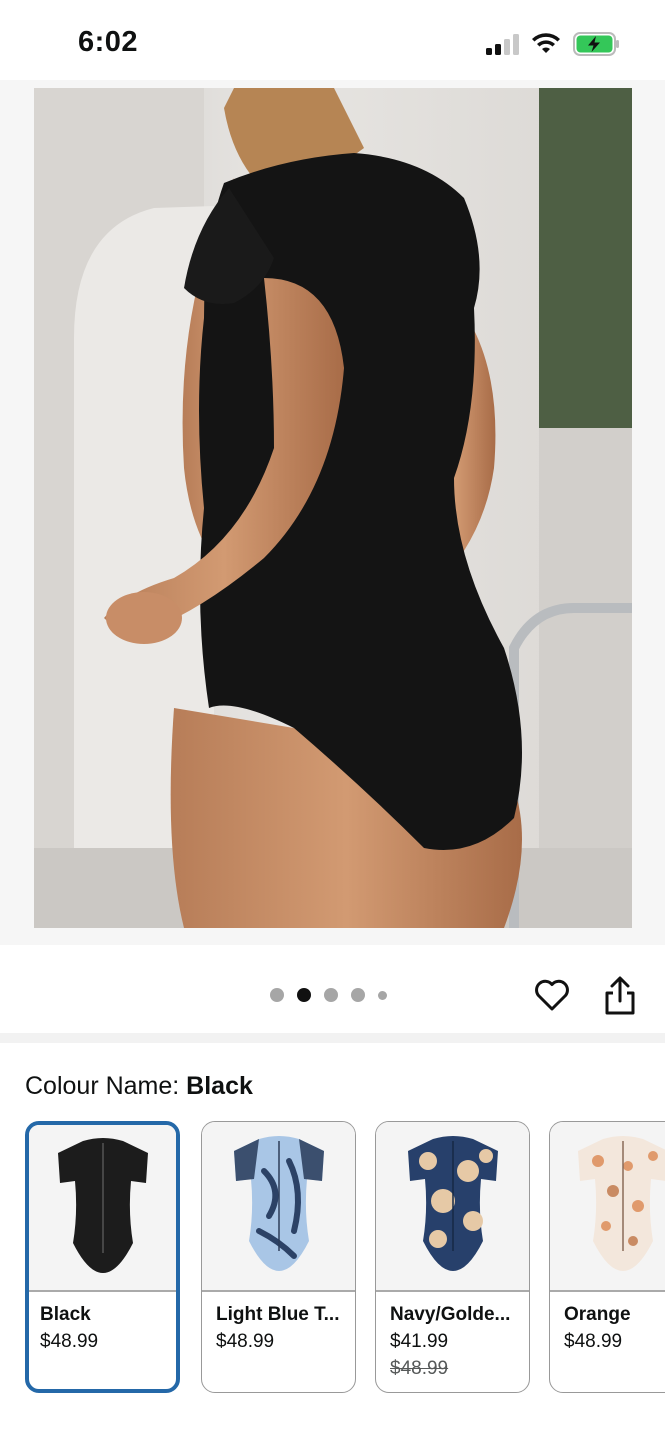 The height and width of the screenshot is (1440, 665). I want to click on status-icons, so click(553, 44).